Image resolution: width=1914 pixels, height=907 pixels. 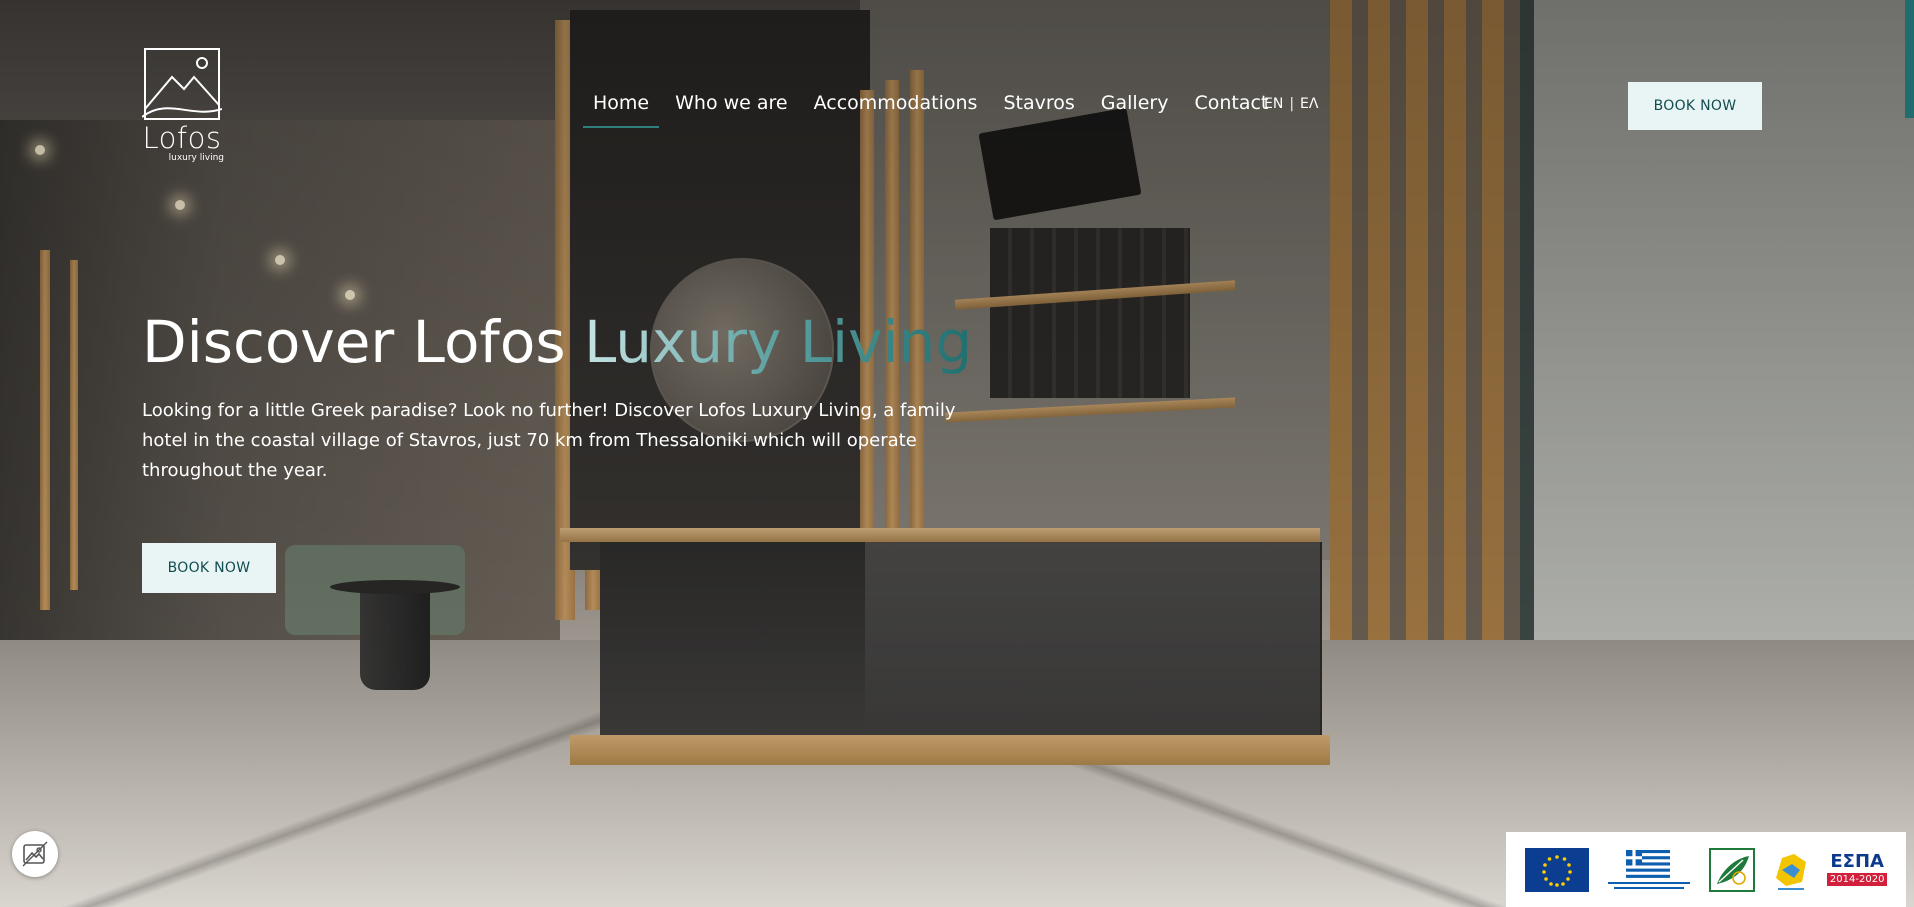 I want to click on logo-tagline: luxury living, so click(x=196, y=158).